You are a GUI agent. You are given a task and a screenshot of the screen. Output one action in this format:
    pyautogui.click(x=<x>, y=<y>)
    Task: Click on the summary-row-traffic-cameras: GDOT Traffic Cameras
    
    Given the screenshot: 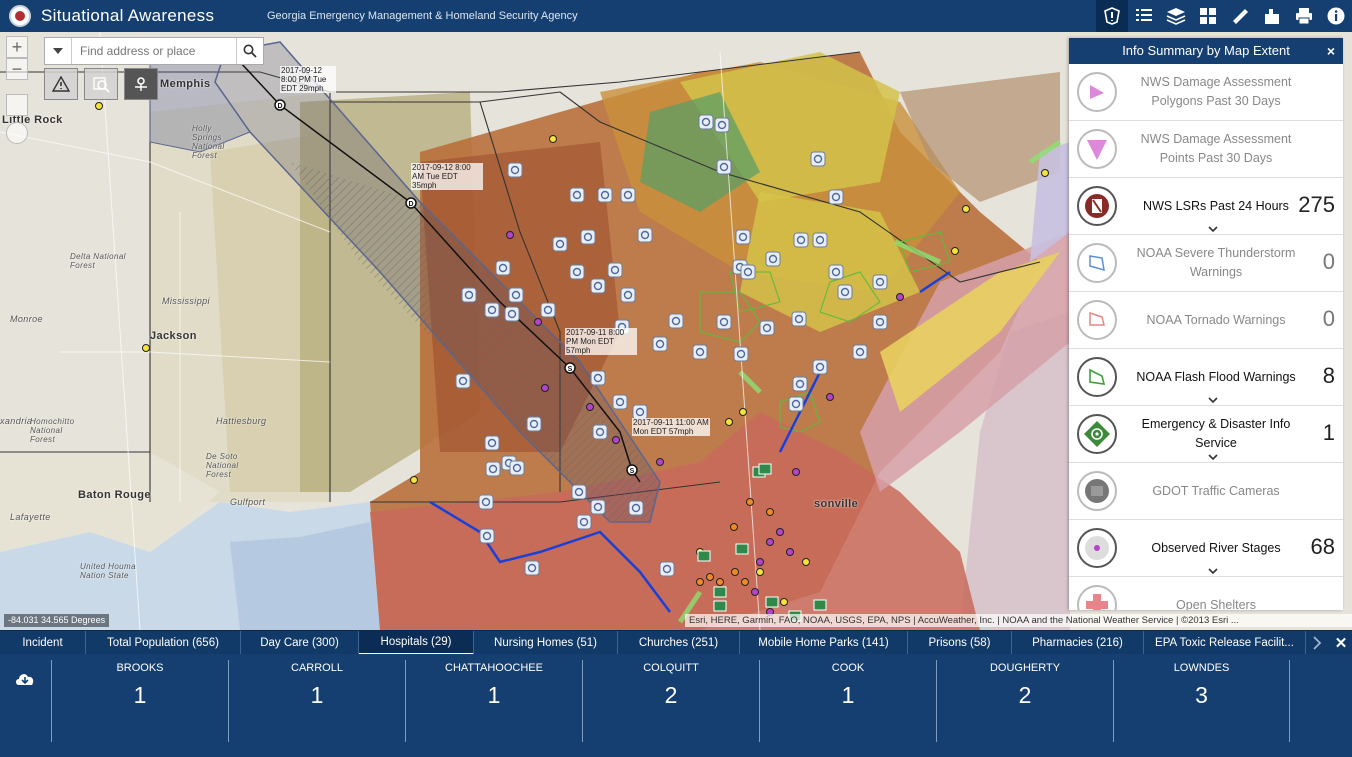 What is the action you would take?
    pyautogui.click(x=1206, y=491)
    